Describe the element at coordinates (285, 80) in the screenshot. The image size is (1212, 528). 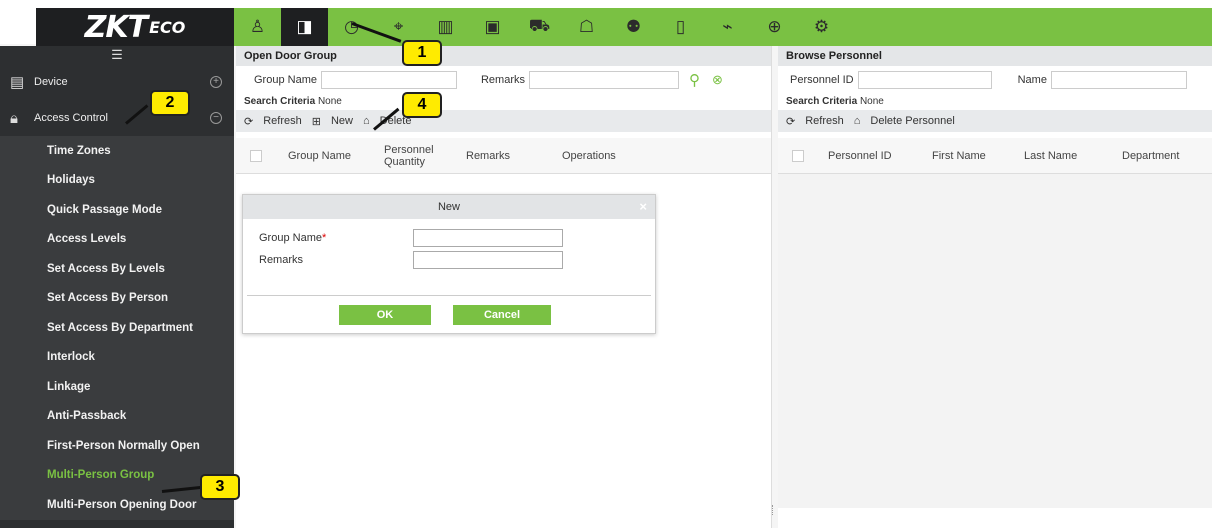
I see `group-name-label: Group Name` at that location.